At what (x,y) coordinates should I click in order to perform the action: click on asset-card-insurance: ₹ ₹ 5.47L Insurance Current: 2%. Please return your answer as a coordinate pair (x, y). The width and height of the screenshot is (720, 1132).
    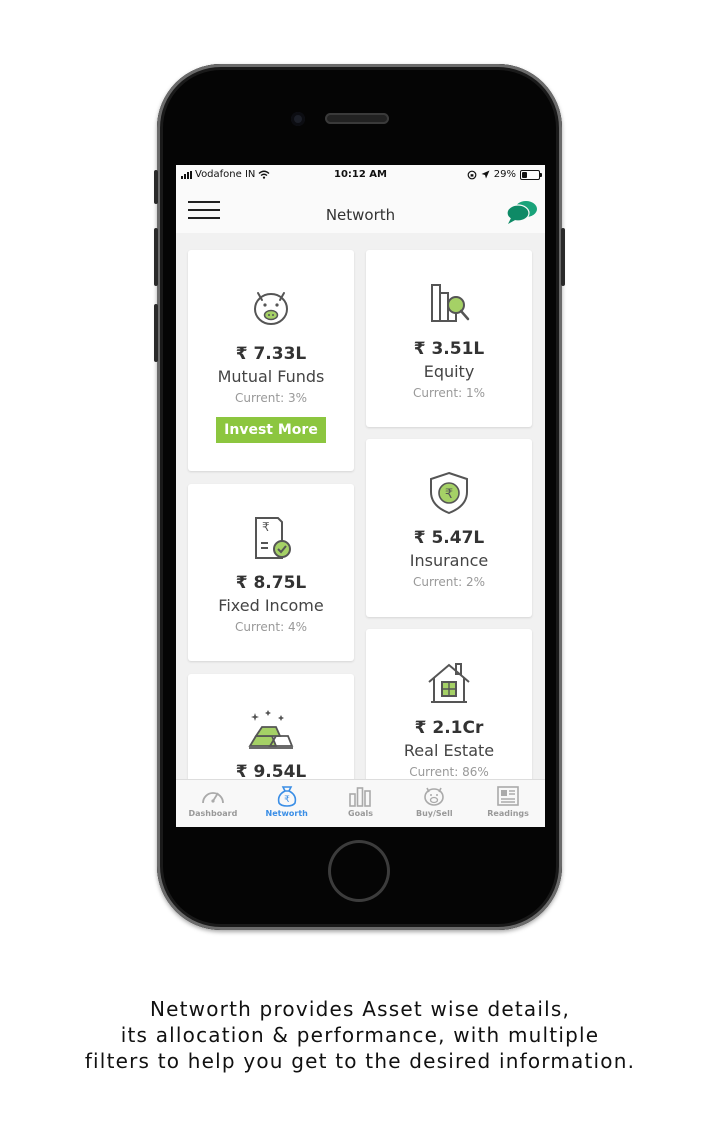
    Looking at the image, I should click on (449, 528).